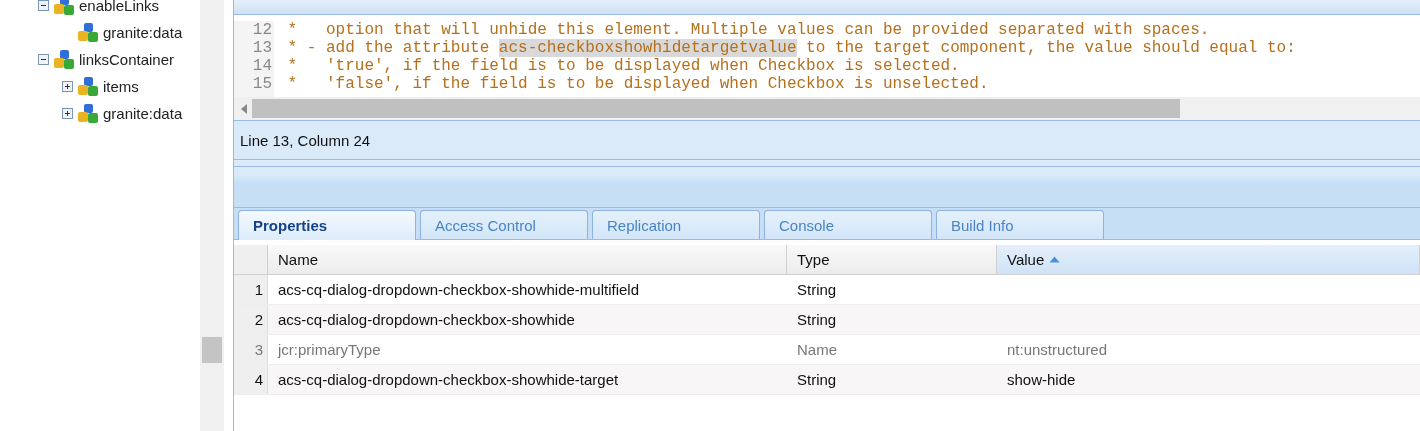 The image size is (1420, 431). Describe the element at coordinates (1041, 380) in the screenshot. I see `table-cell-text: show-hide` at that location.